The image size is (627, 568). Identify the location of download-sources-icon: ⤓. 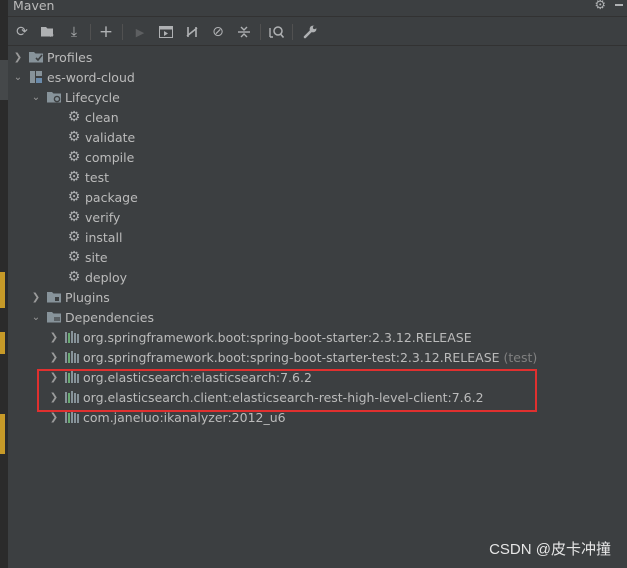
(74, 32).